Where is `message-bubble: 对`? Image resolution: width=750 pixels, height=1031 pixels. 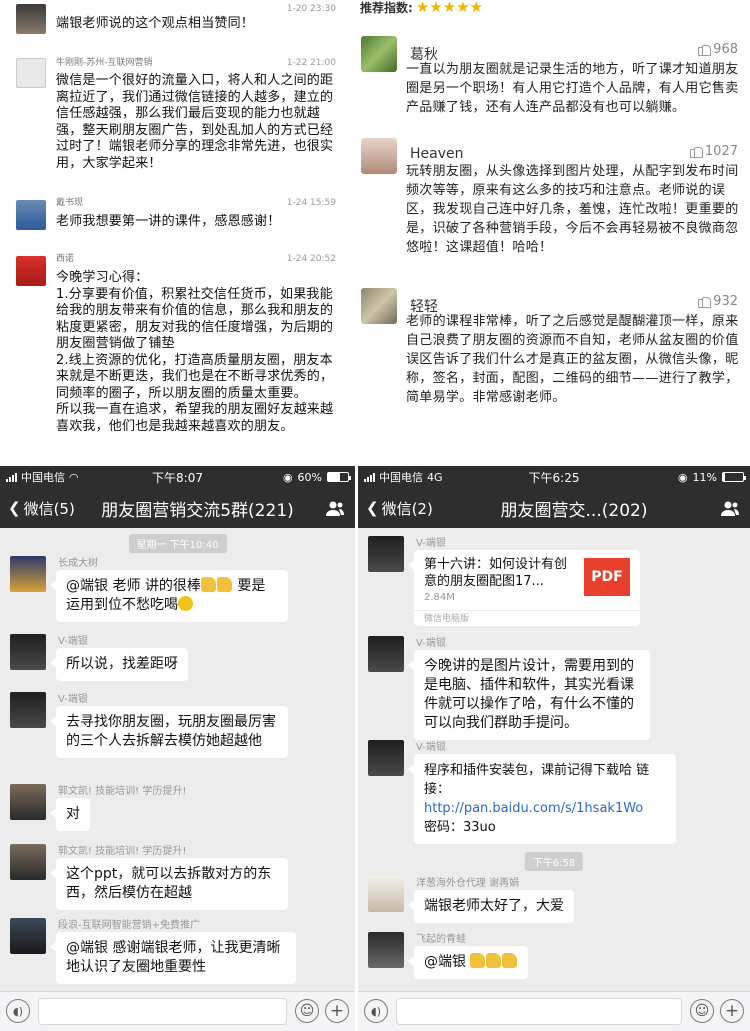
message-bubble: 对 is located at coordinates (70, 814).